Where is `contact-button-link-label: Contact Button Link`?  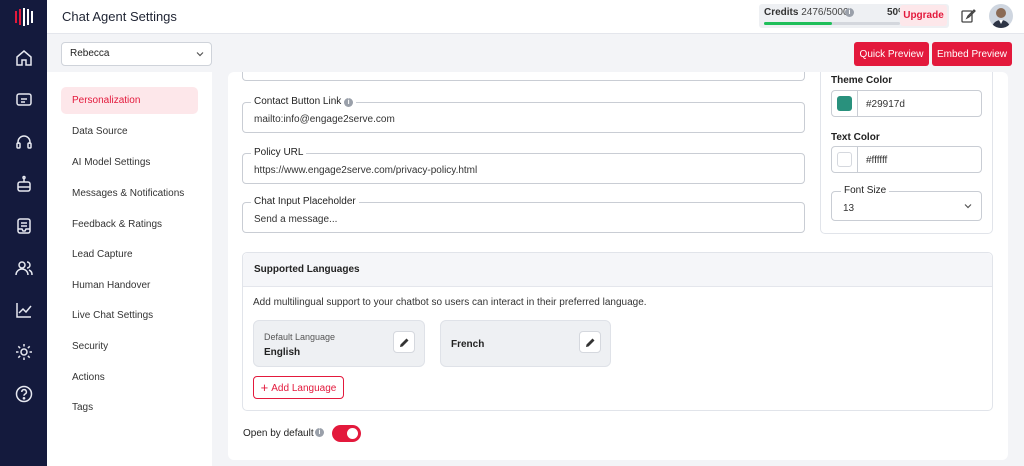
contact-button-link-label: Contact Button Link is located at coordinates (298, 101).